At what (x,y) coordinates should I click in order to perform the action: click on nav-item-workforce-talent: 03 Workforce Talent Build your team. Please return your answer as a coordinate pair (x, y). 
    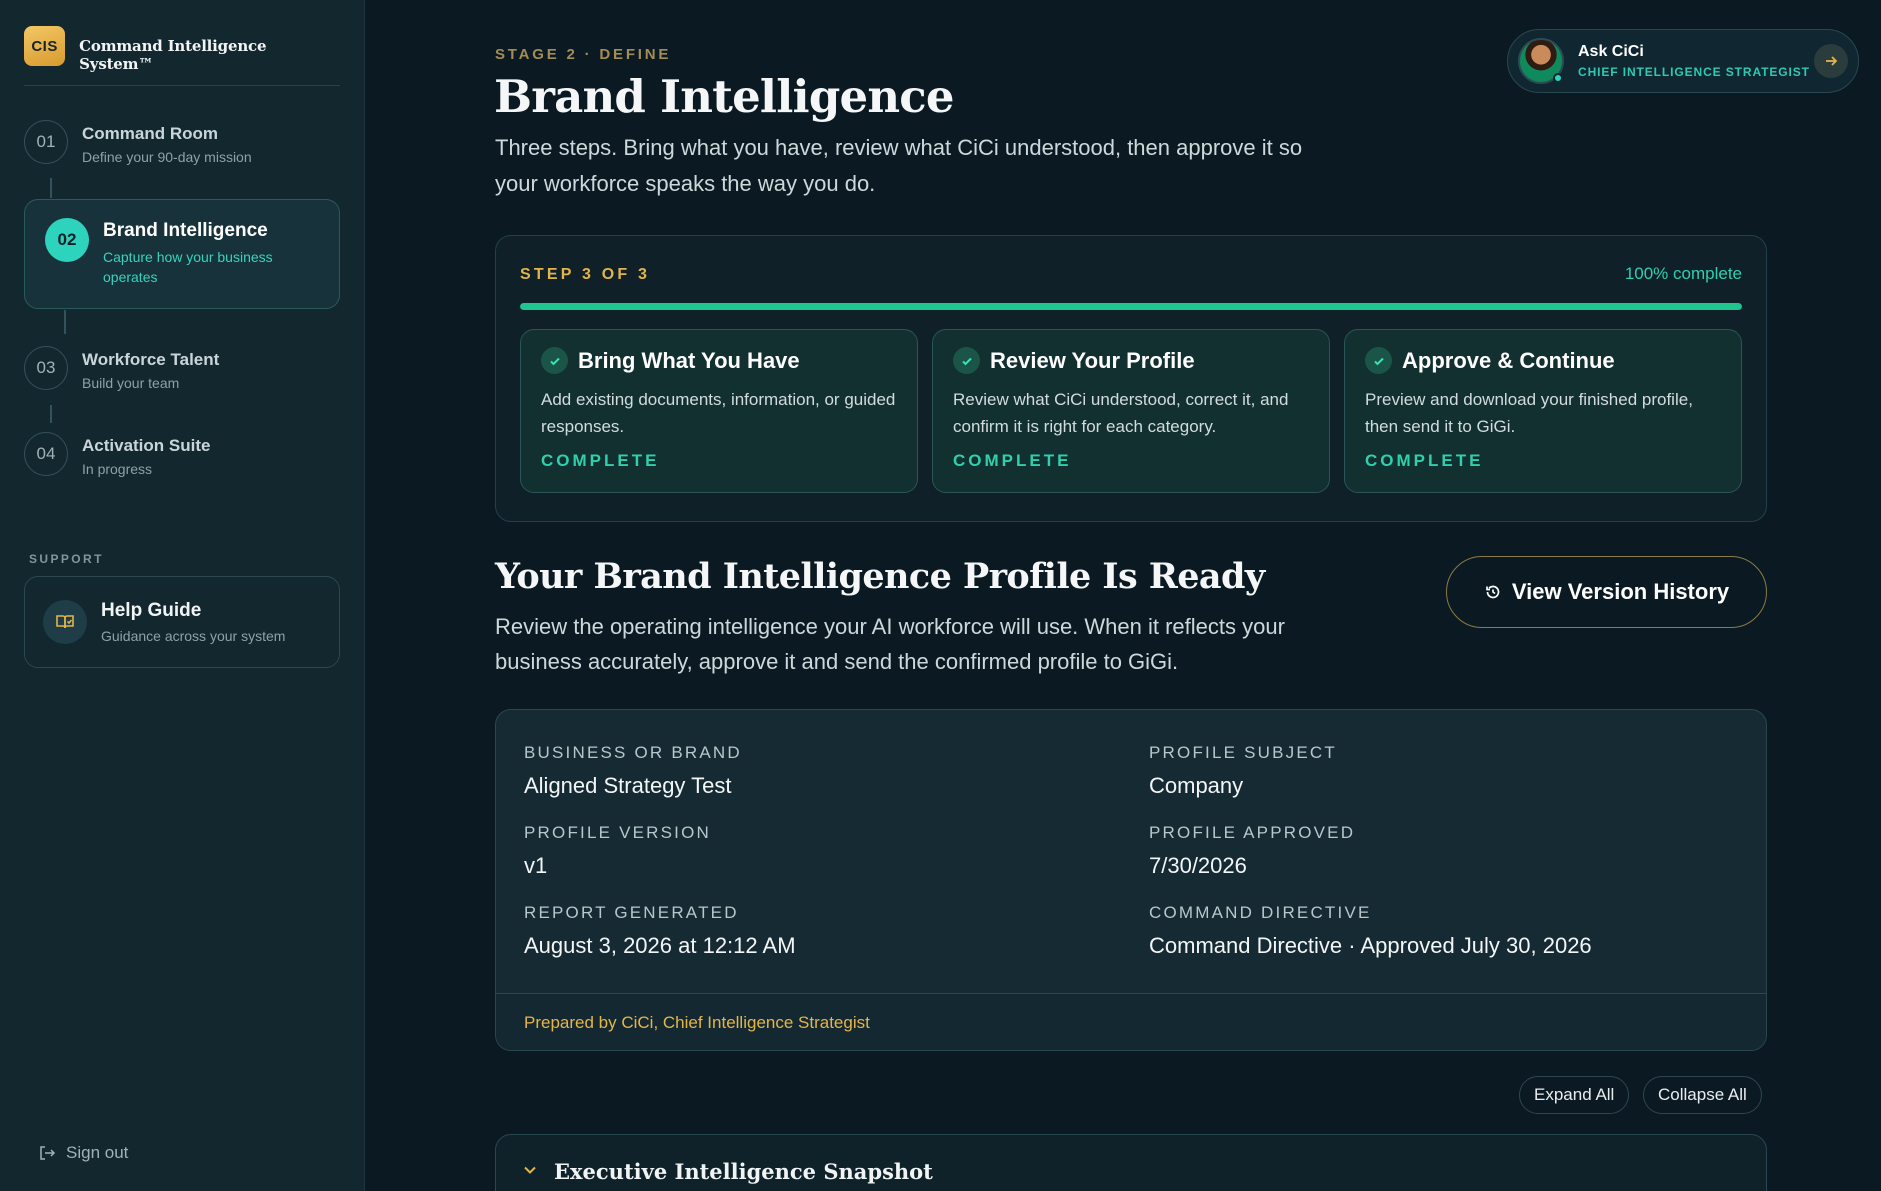
    Looking at the image, I should click on (182, 368).